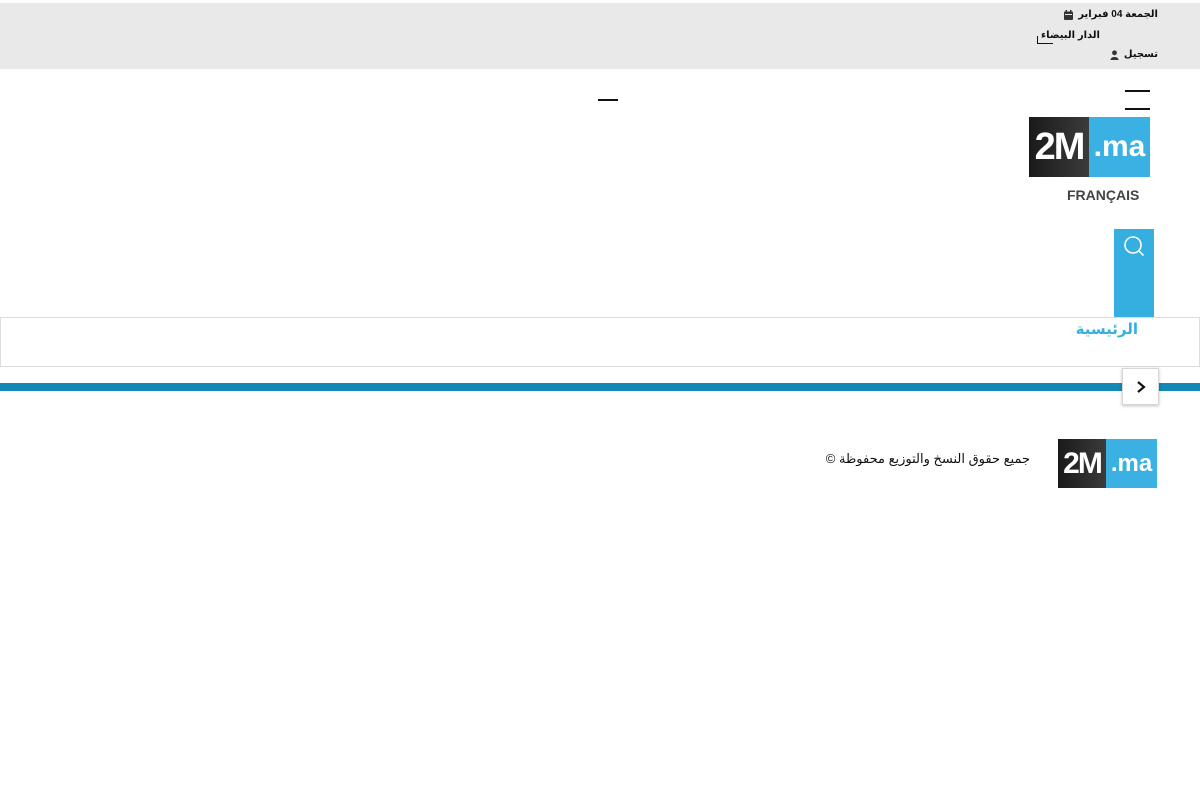  I want to click on footer-logo: 2M .ma, so click(1107, 463).